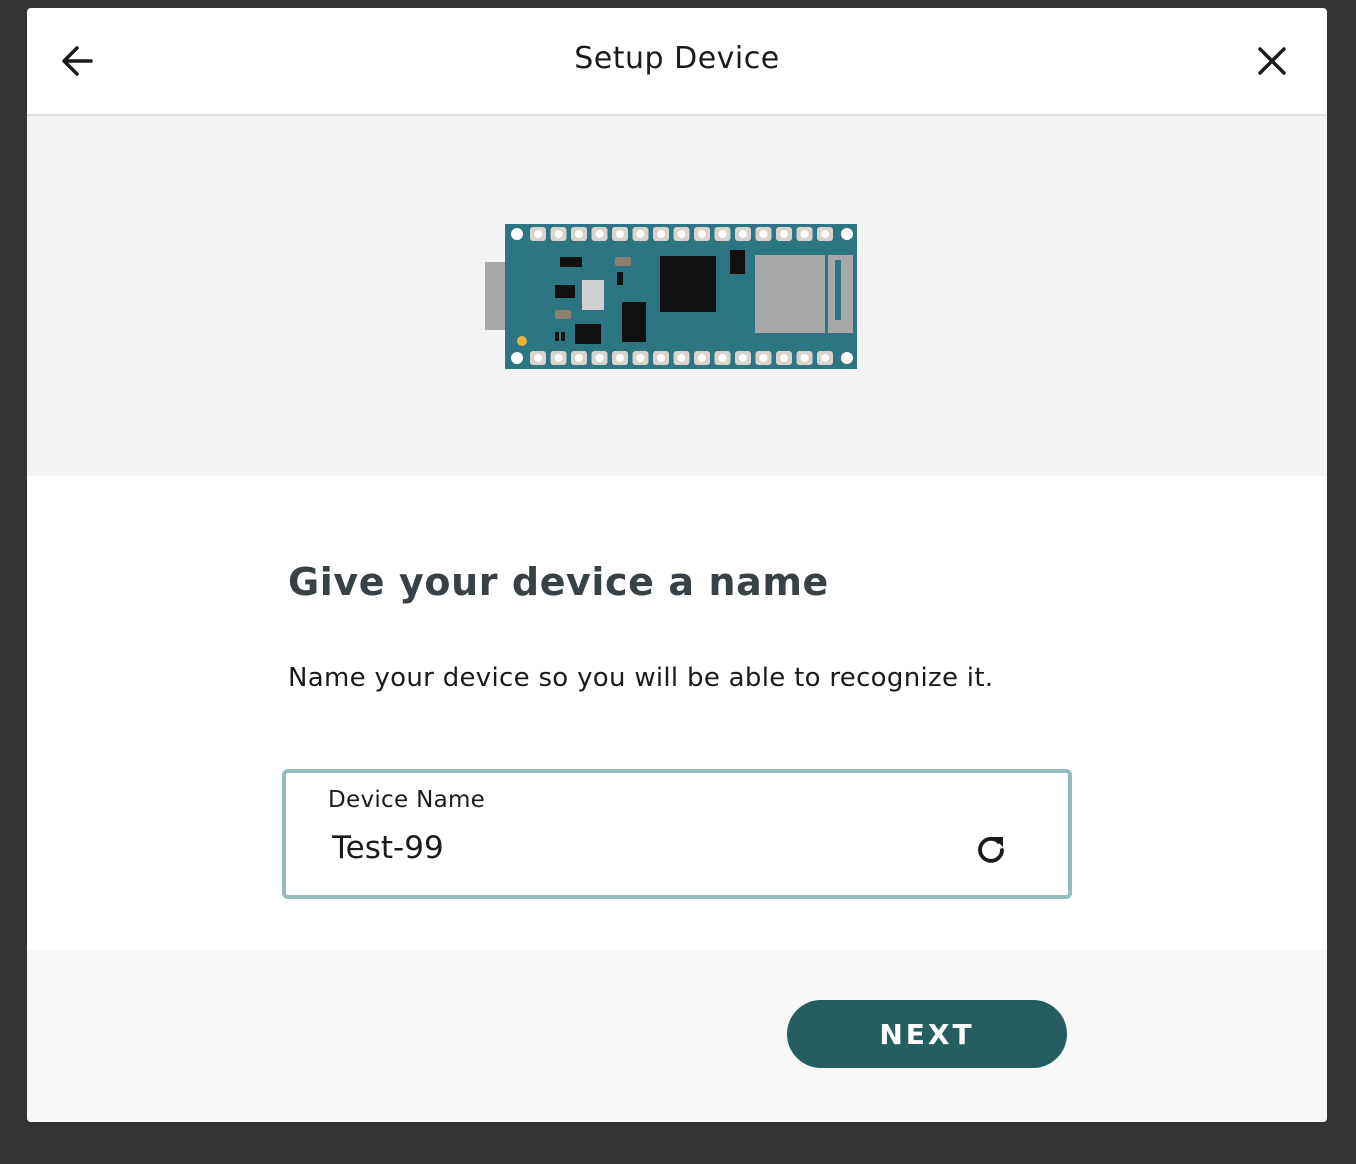  Describe the element at coordinates (558, 582) in the screenshot. I see `section-heading: Give your device a name` at that location.